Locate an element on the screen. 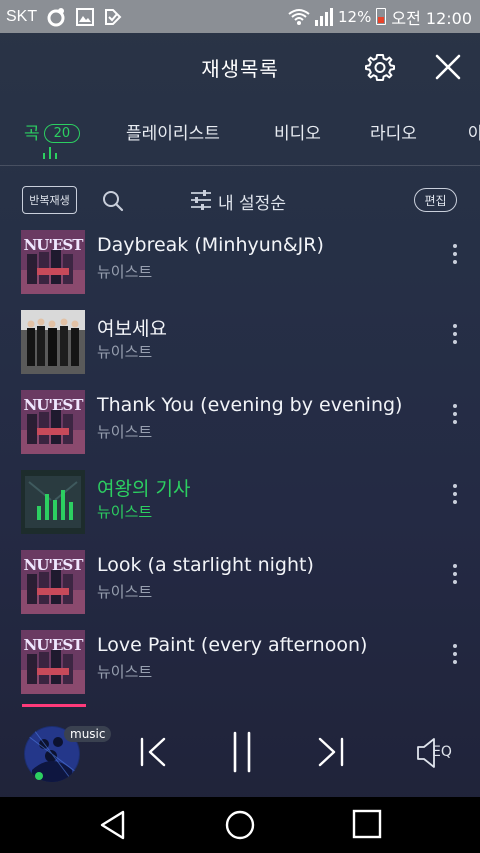 The height and width of the screenshot is (853, 480). settings-gear-icon is located at coordinates (380, 67).